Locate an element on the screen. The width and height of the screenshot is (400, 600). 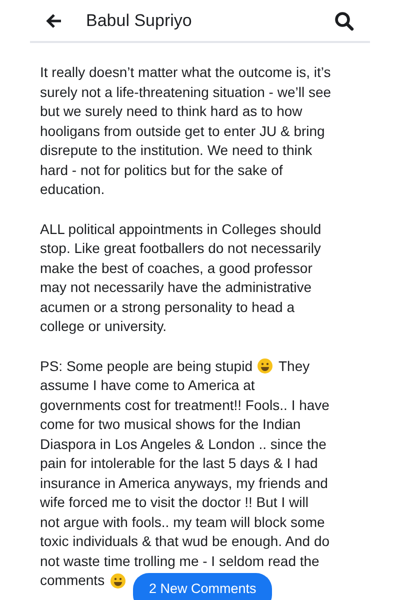
post-text: Diaspora in Los Angeles & London .. since the is located at coordinates (183, 444).